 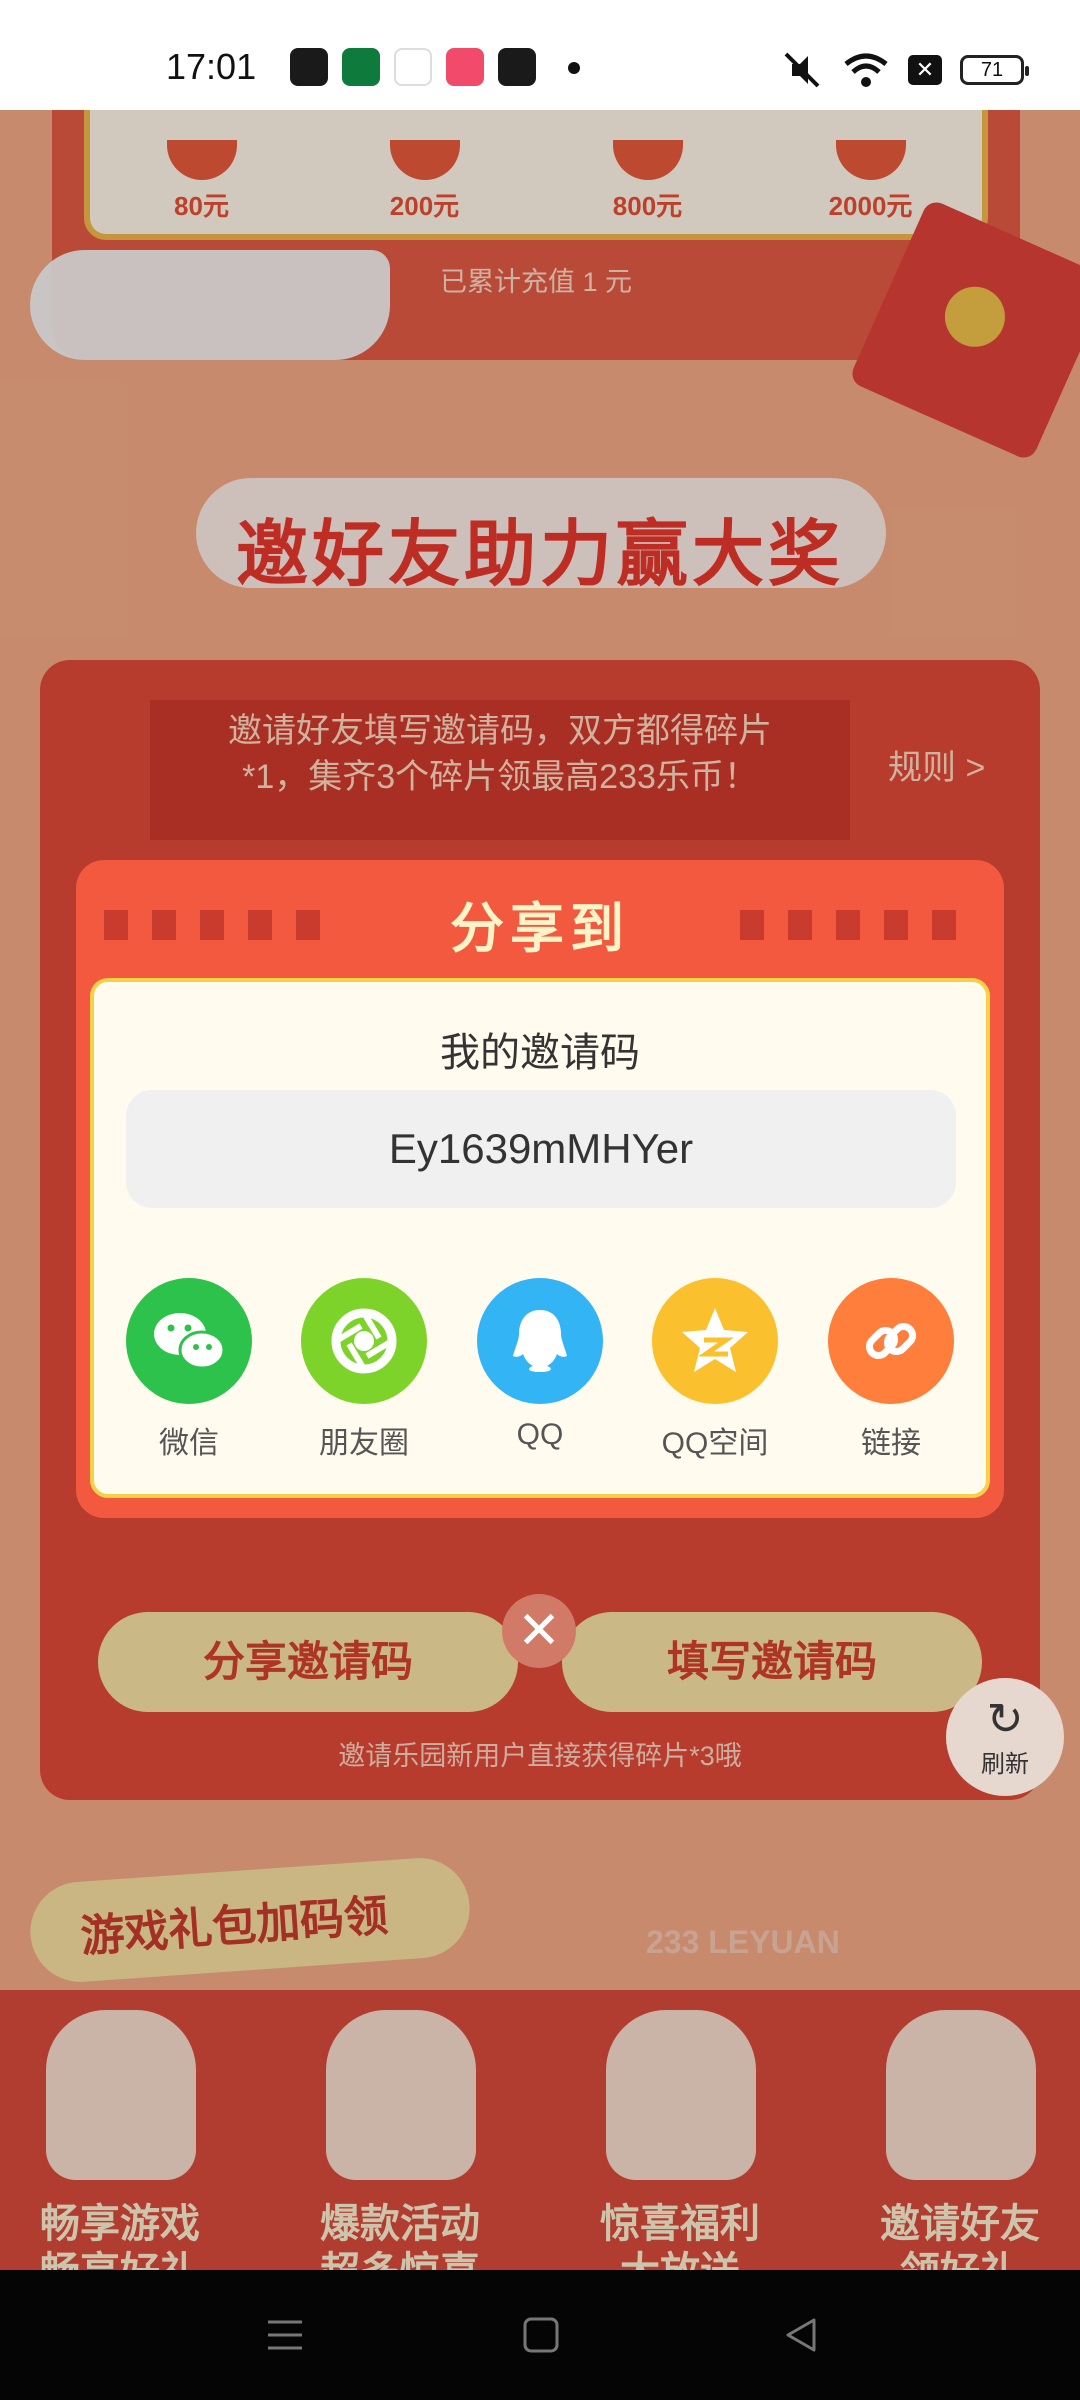 What do you see at coordinates (541, 1149) in the screenshot?
I see `invite-code-field: Ey1639mMHYer` at bounding box center [541, 1149].